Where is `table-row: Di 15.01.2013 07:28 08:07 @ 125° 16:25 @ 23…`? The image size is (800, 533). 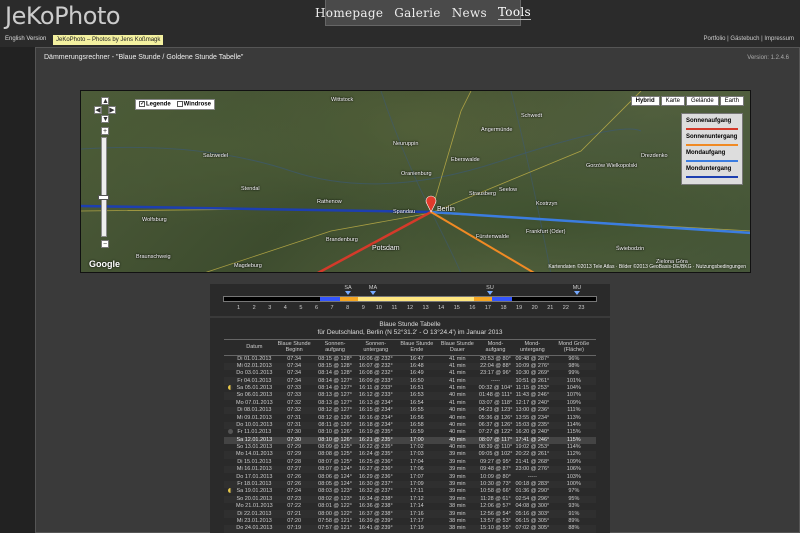 table-row: Di 15.01.2013 07:28 08:07 @ 125° 16:25 @ 23… is located at coordinates (410, 462).